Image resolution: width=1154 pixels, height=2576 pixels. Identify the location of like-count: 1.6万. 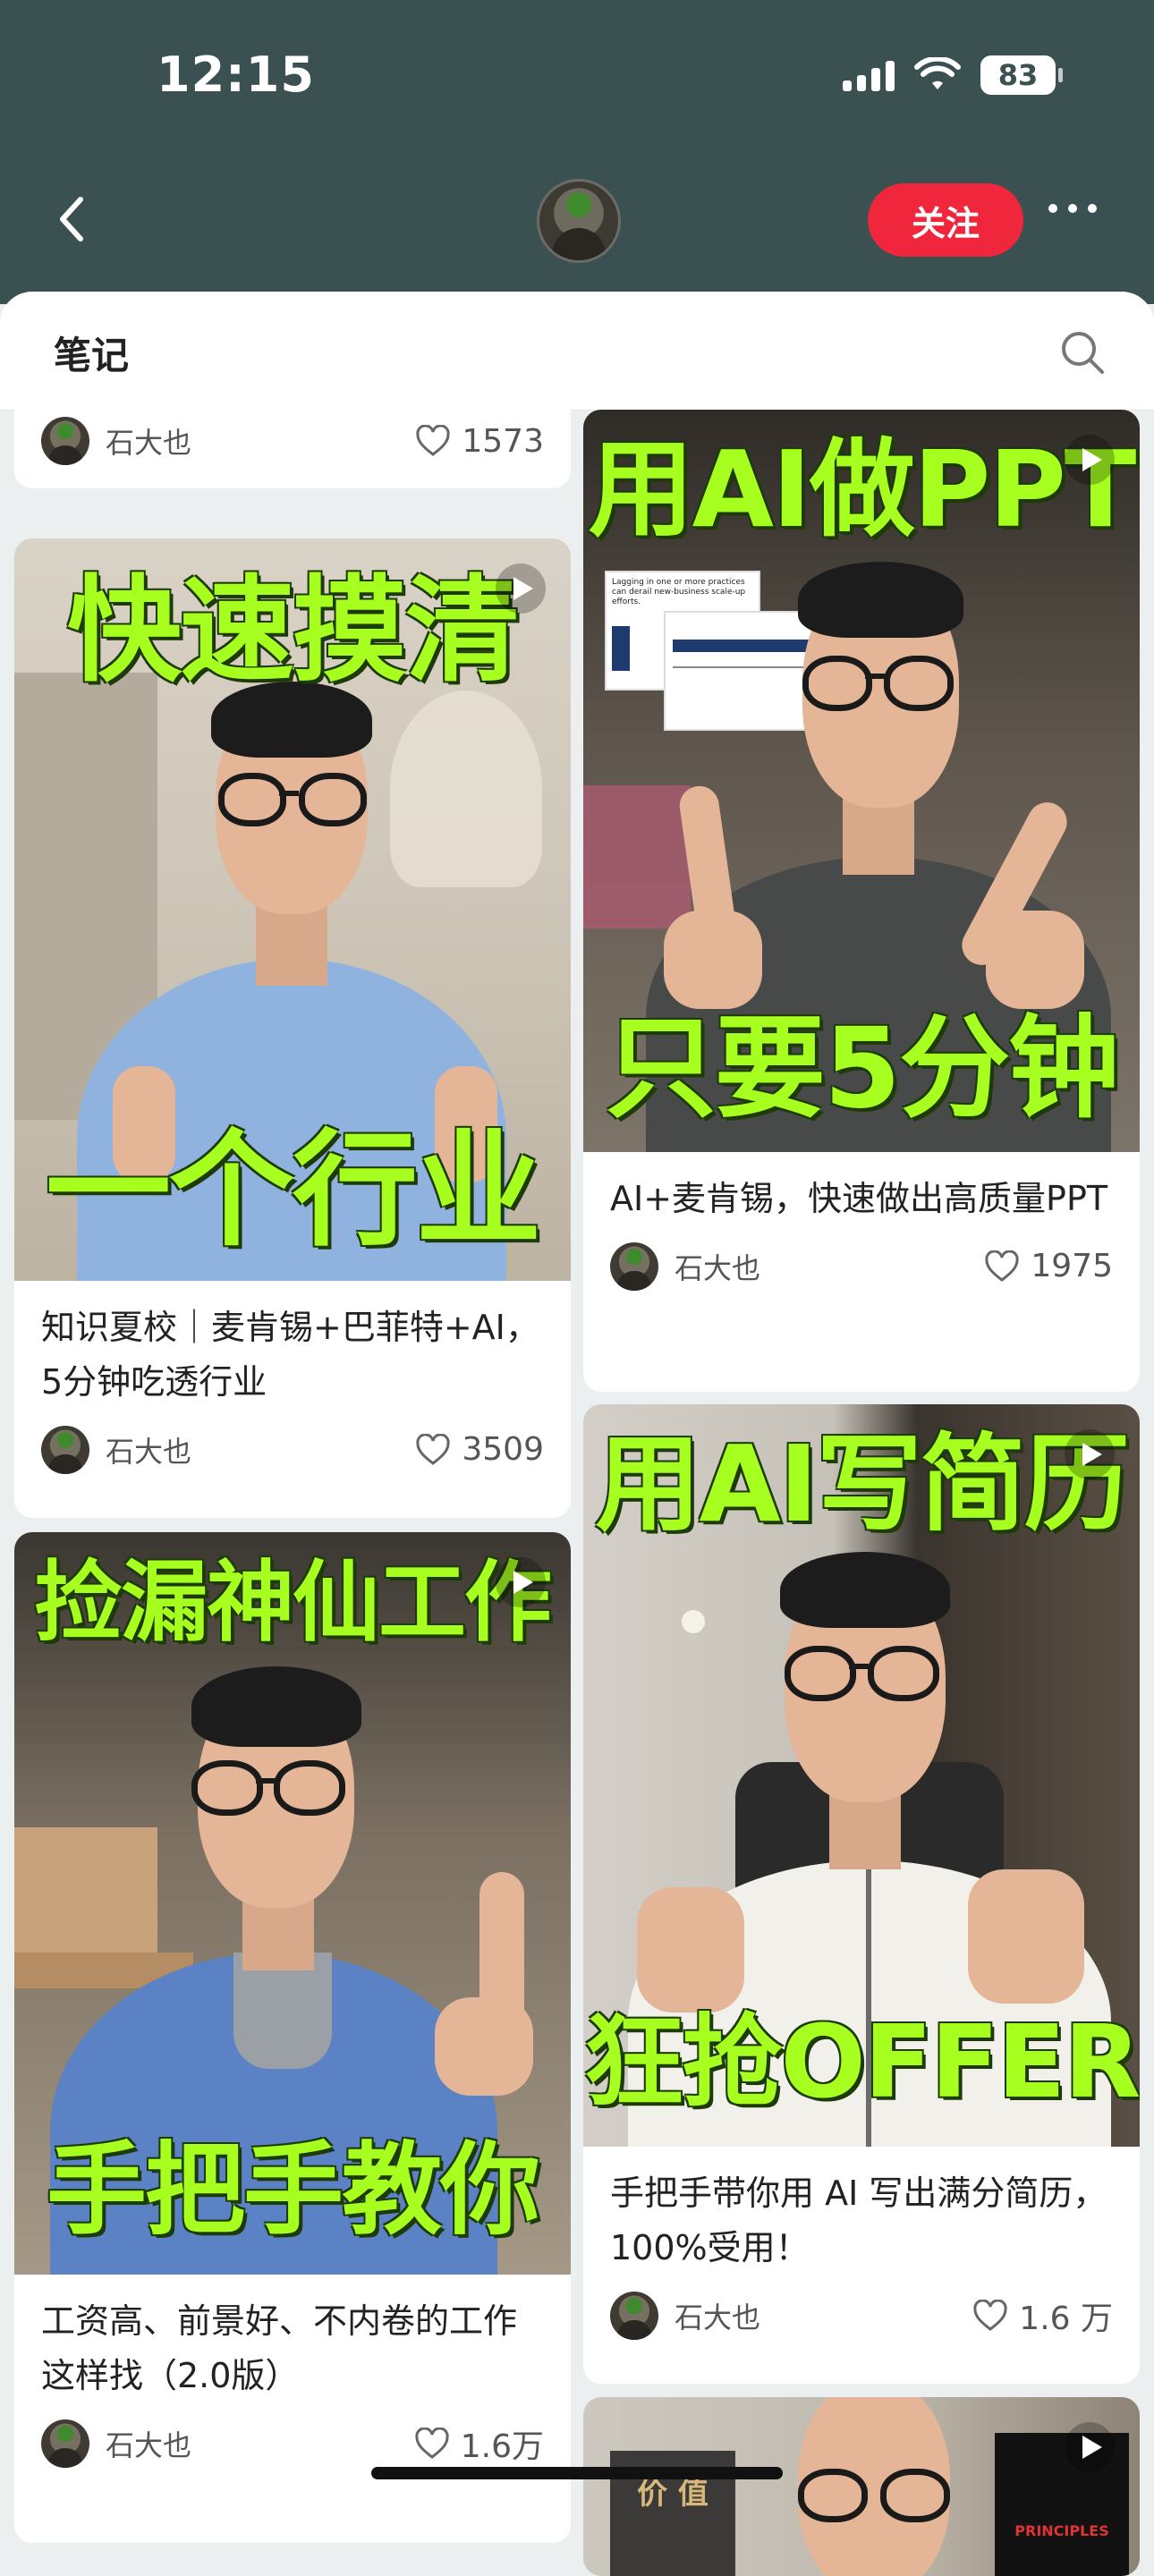
(502, 2446).